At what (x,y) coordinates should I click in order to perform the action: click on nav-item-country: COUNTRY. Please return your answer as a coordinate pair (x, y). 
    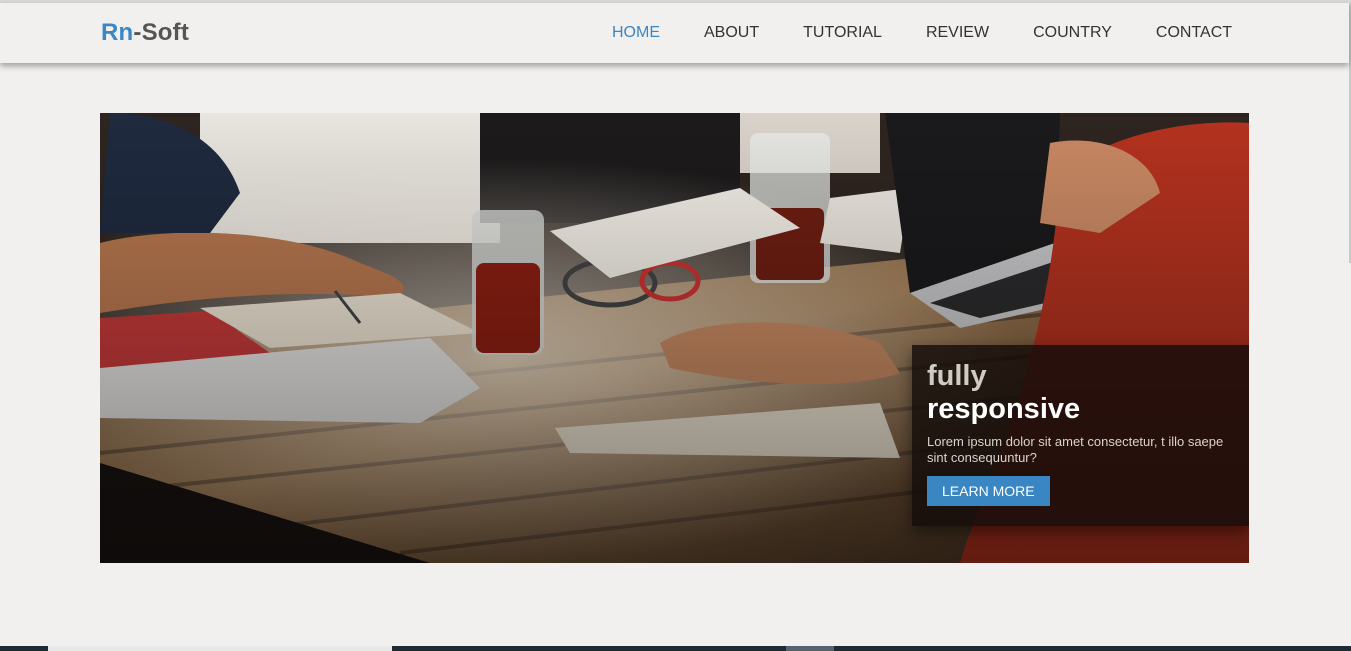
    Looking at the image, I should click on (1072, 33).